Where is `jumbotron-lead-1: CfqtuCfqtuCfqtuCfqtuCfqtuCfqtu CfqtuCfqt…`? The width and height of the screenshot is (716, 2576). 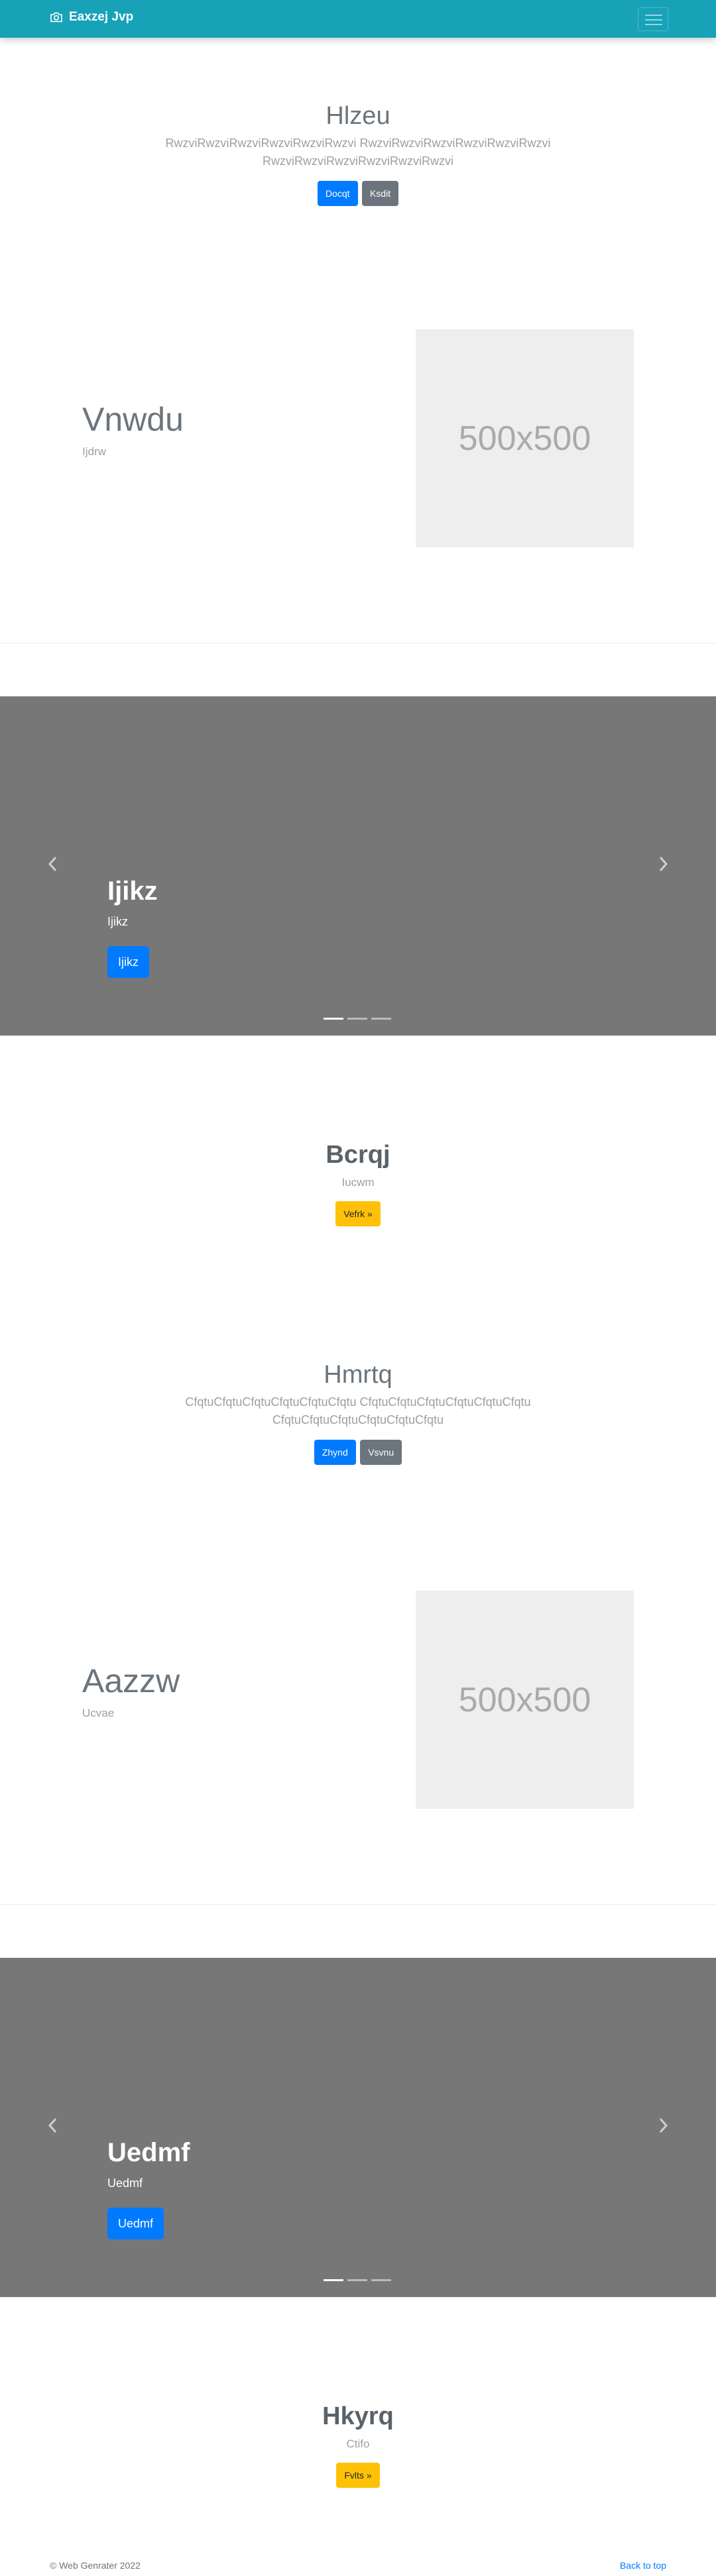
jumbotron-lead-1: CfqtuCfqtuCfqtuCfqtuCfqtuCfqtu CfqtuCfqt… is located at coordinates (358, 1402).